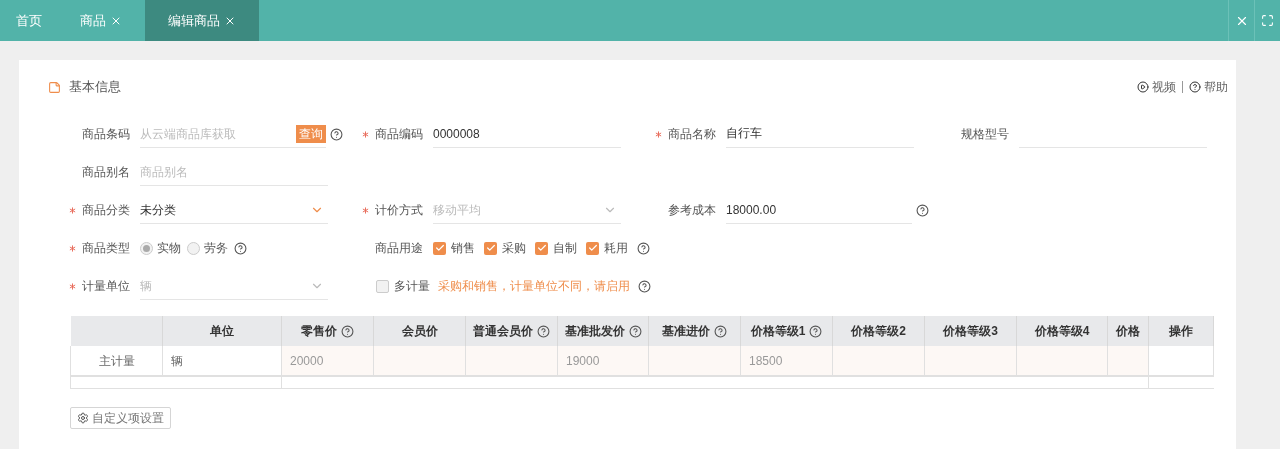 The image size is (1280, 449). I want to click on field-label: 商品用途, so click(399, 248).